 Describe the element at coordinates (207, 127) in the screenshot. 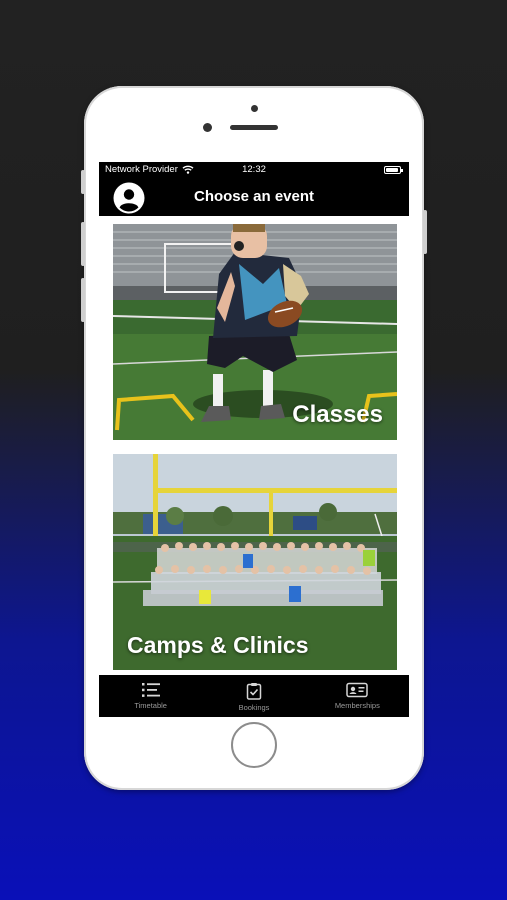

I see `front-camera` at that location.